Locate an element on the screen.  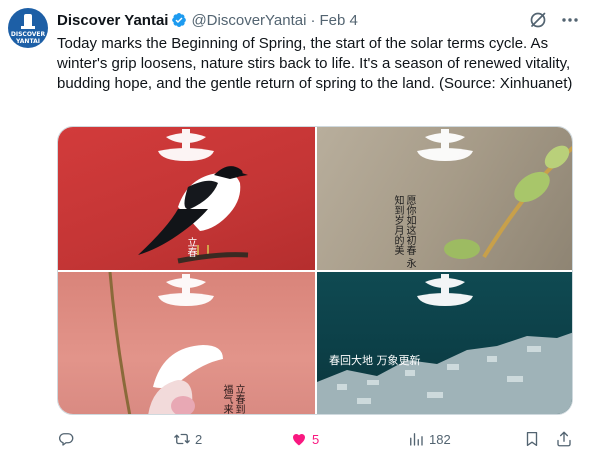
reply-icon is located at coordinates (66, 439).